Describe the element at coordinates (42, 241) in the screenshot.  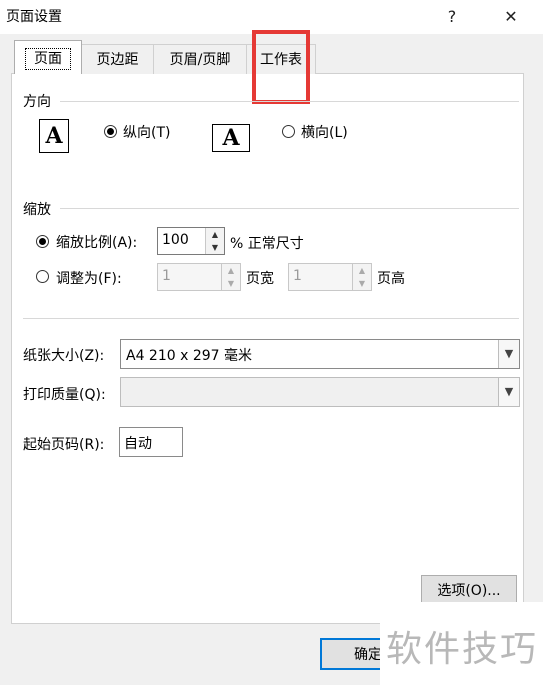
I see `adjust-to-radio` at that location.